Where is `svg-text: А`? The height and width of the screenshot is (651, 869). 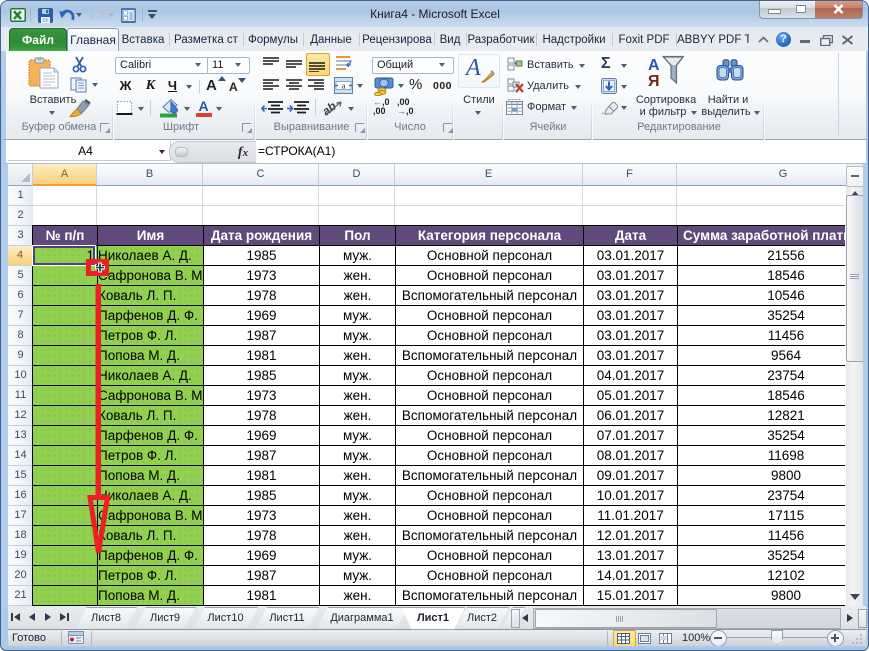 svg-text: А is located at coordinates (654, 65).